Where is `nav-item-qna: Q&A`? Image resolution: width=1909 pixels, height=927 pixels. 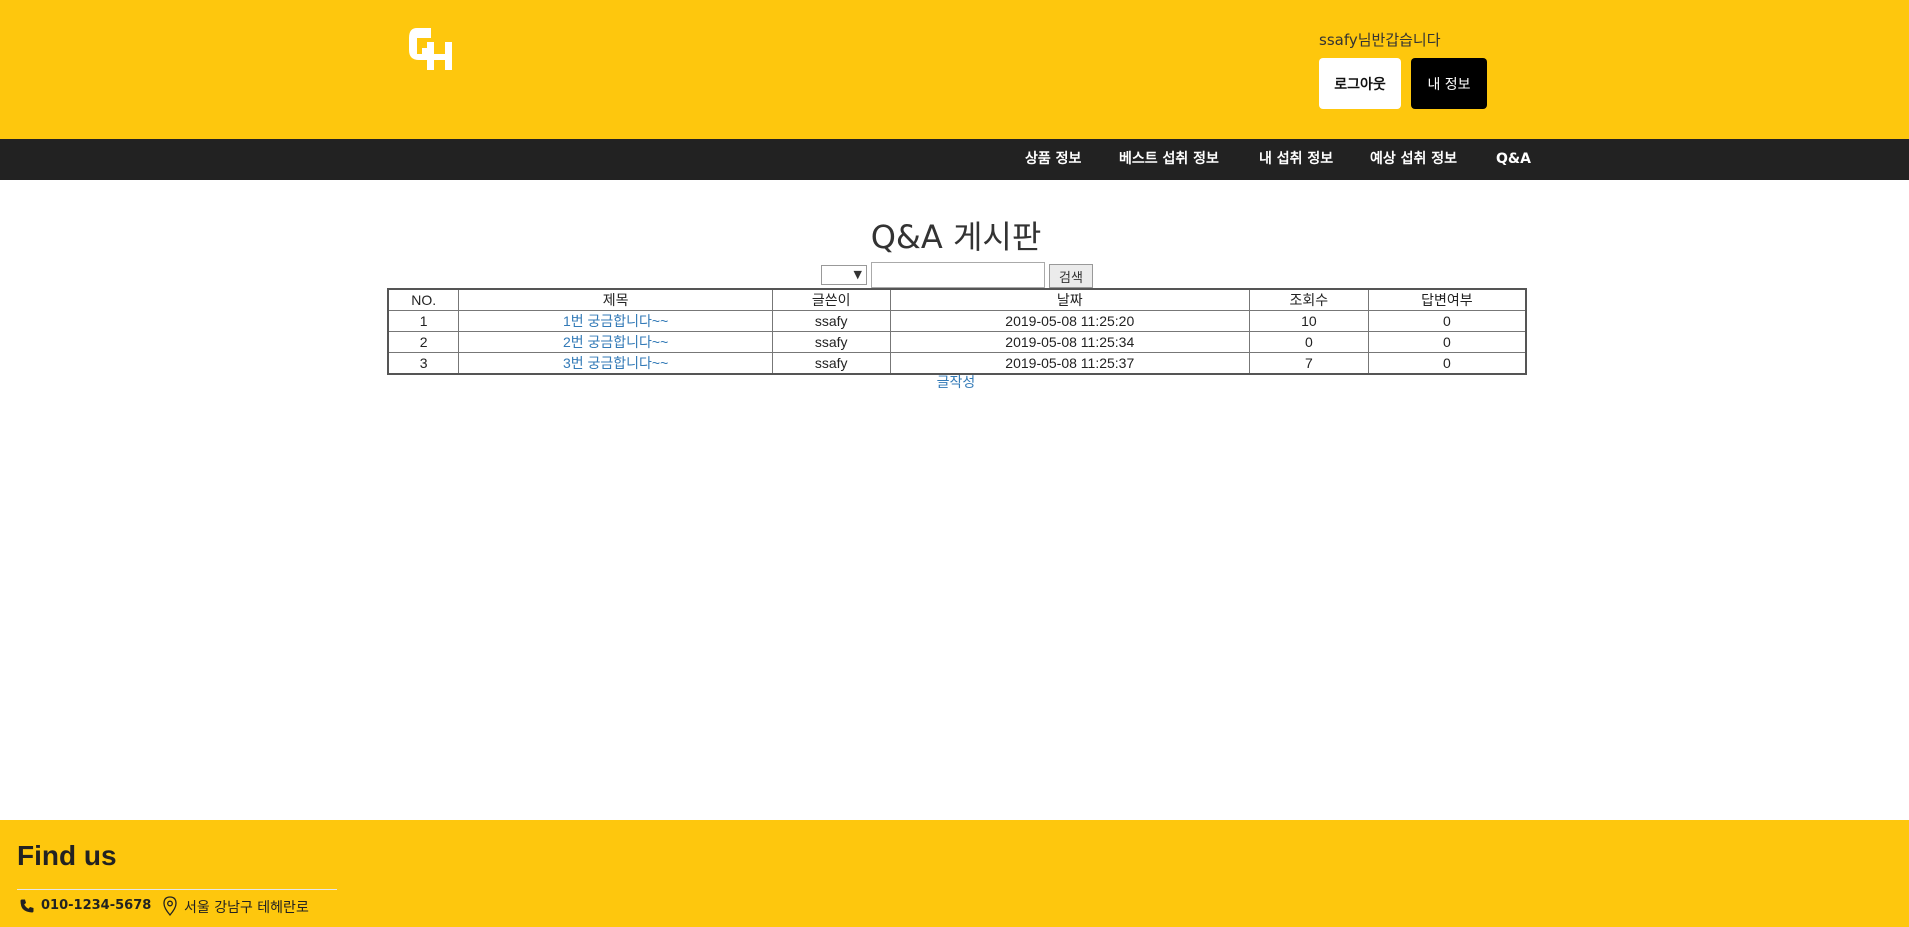 nav-item-qna: Q&A is located at coordinates (1513, 159).